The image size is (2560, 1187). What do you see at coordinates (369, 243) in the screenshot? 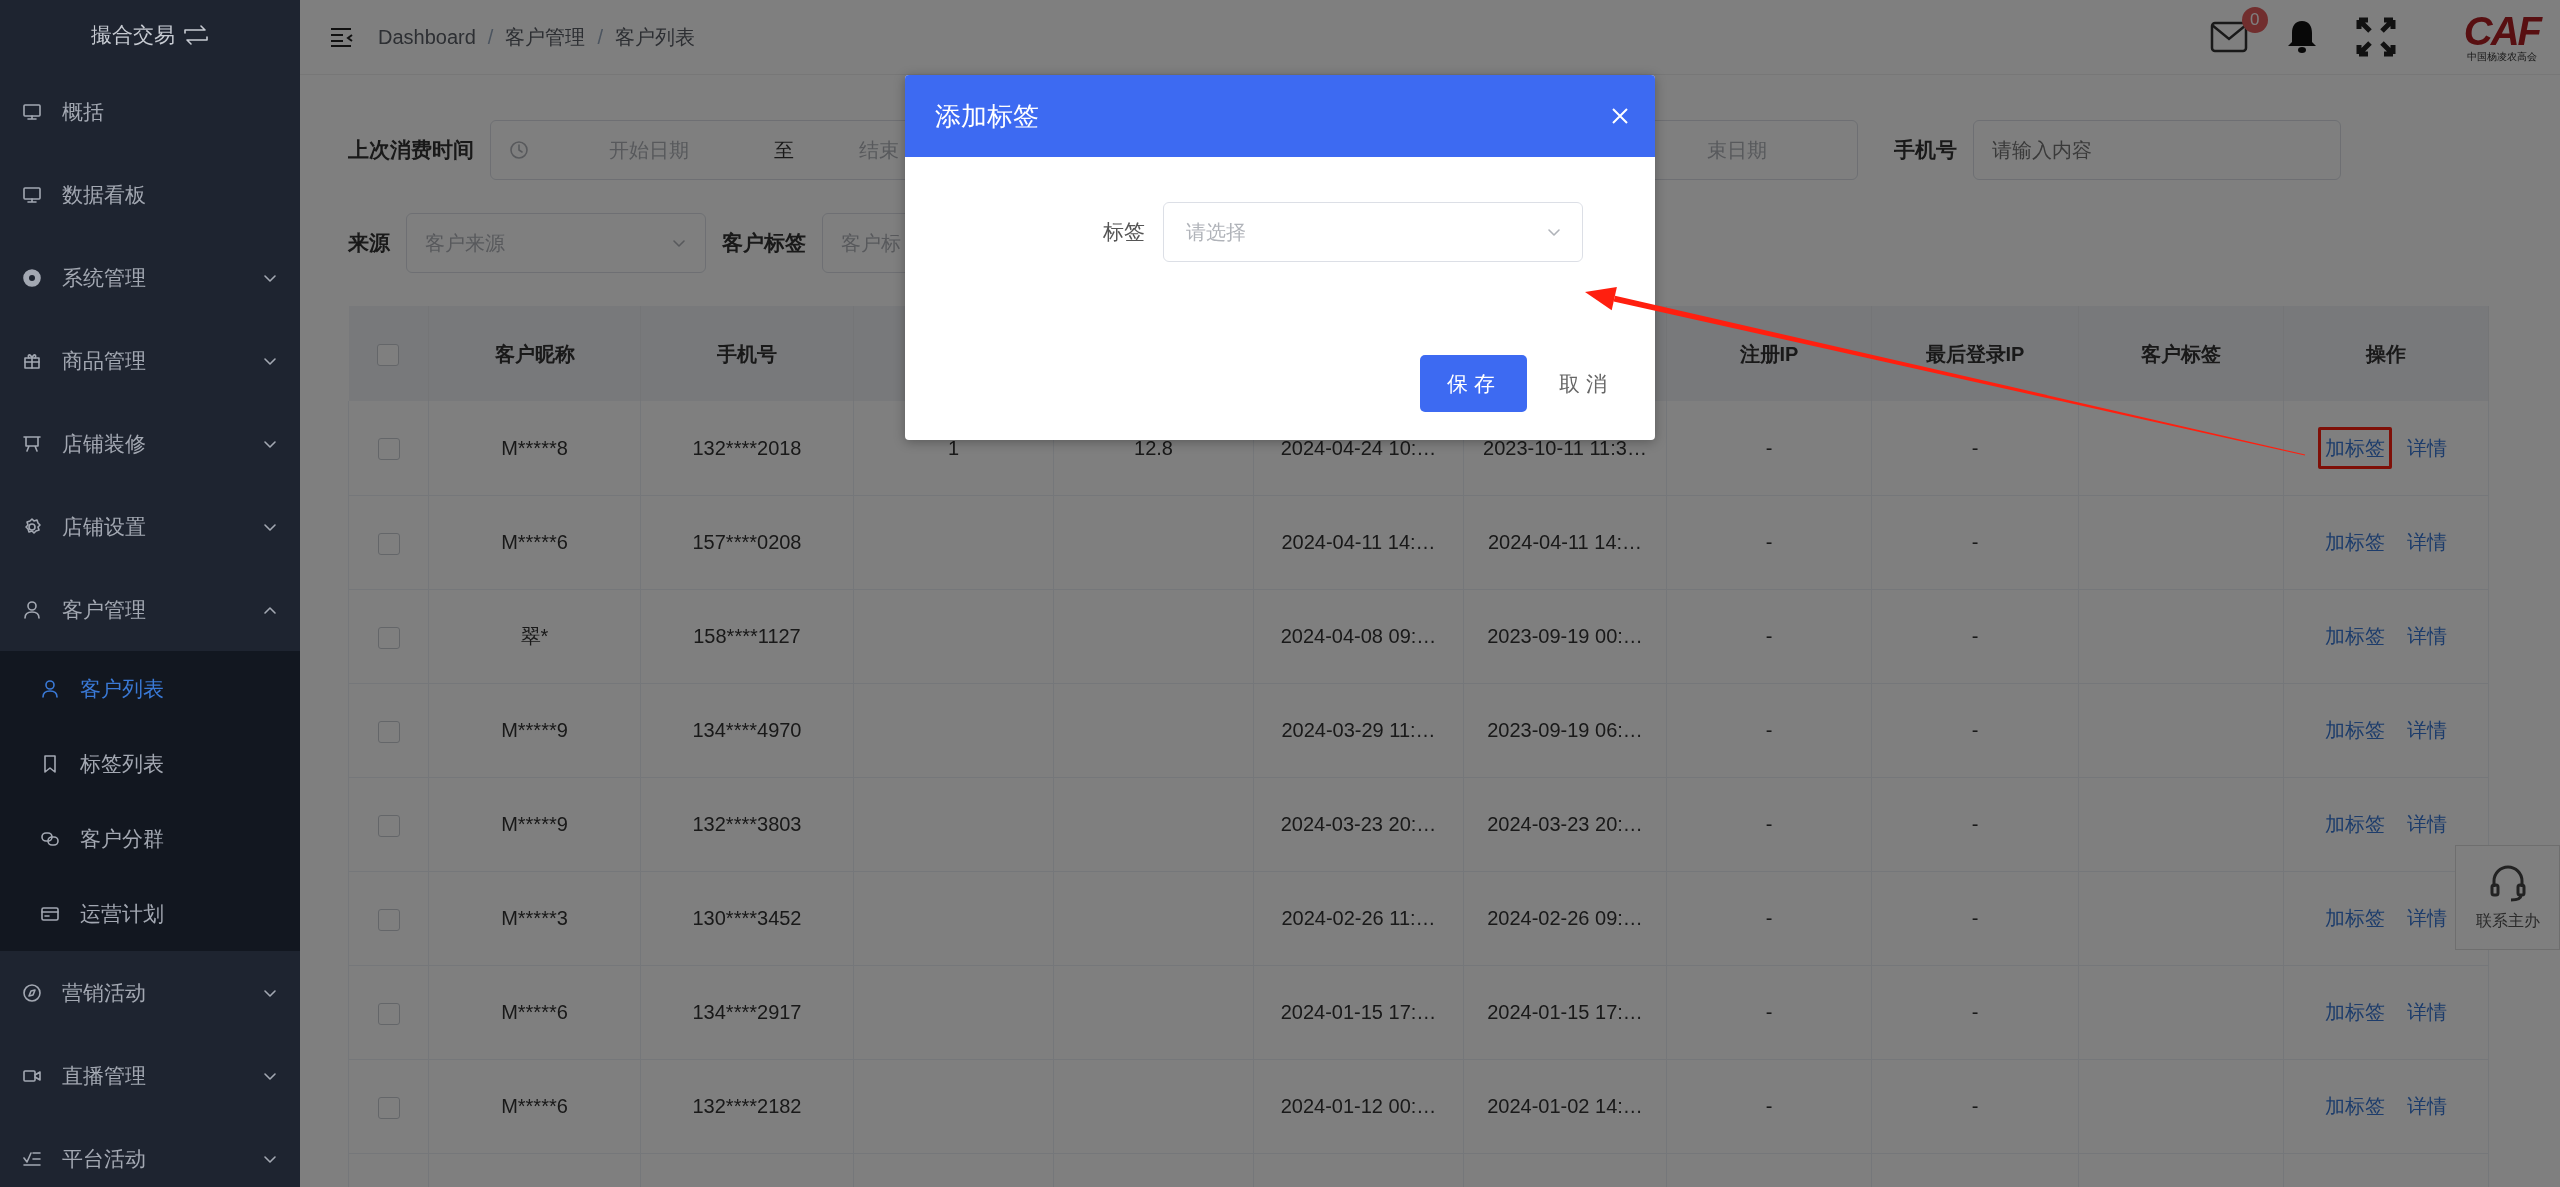
I see `filter-label: 来源` at bounding box center [369, 243].